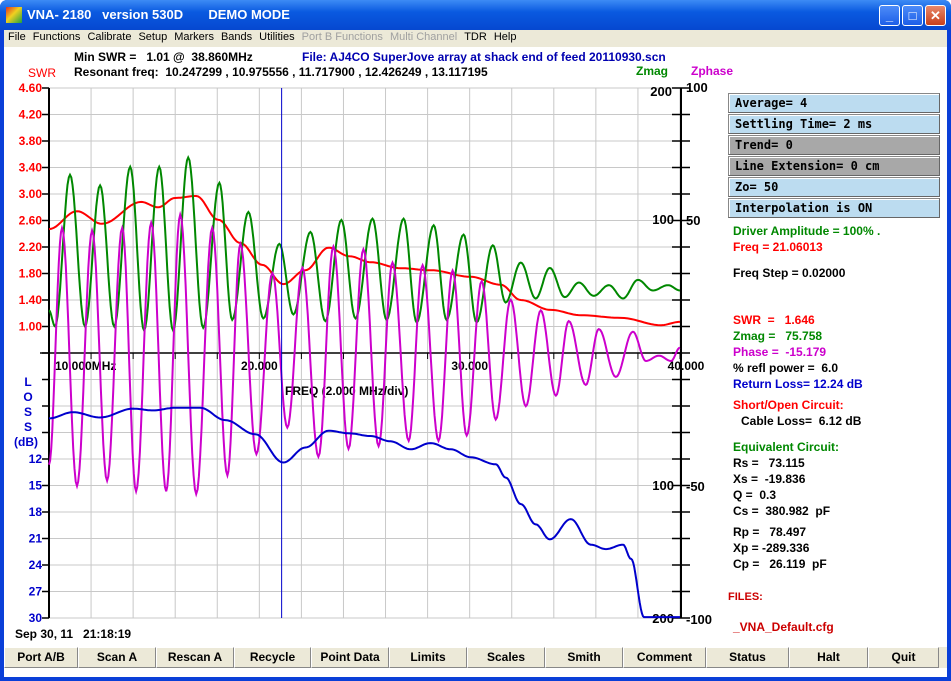 This screenshot has height=681, width=951. What do you see at coordinates (699, 619) in the screenshot?
I see `zphase-tick-label: -100` at bounding box center [699, 619].